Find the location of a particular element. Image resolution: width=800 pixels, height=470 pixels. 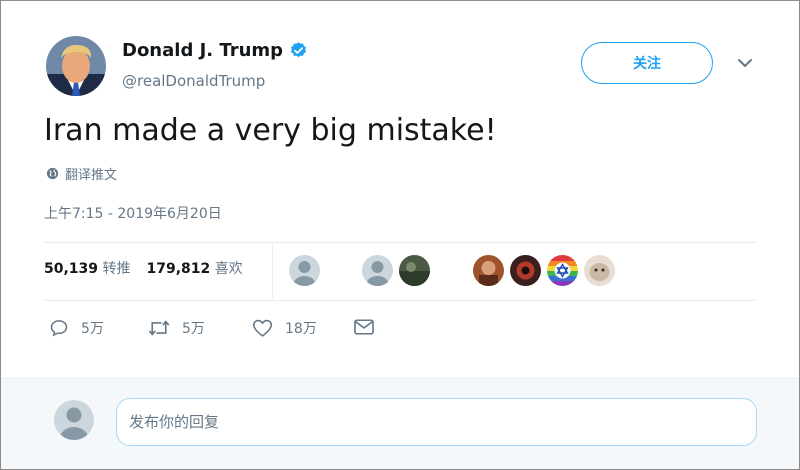

retweets-count: 50,139 is located at coordinates (71, 269).